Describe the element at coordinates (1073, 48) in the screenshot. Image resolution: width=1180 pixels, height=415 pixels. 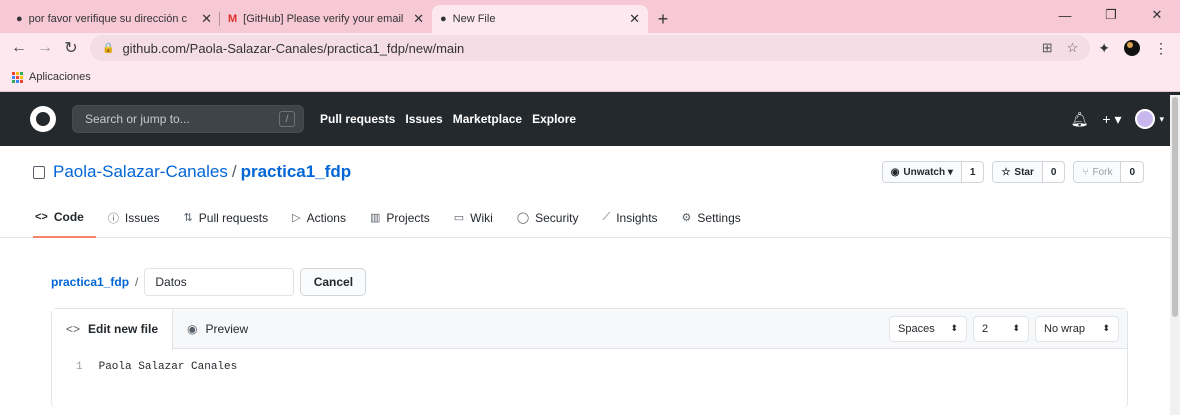
I see `bookmark-star-icon: ☆` at that location.